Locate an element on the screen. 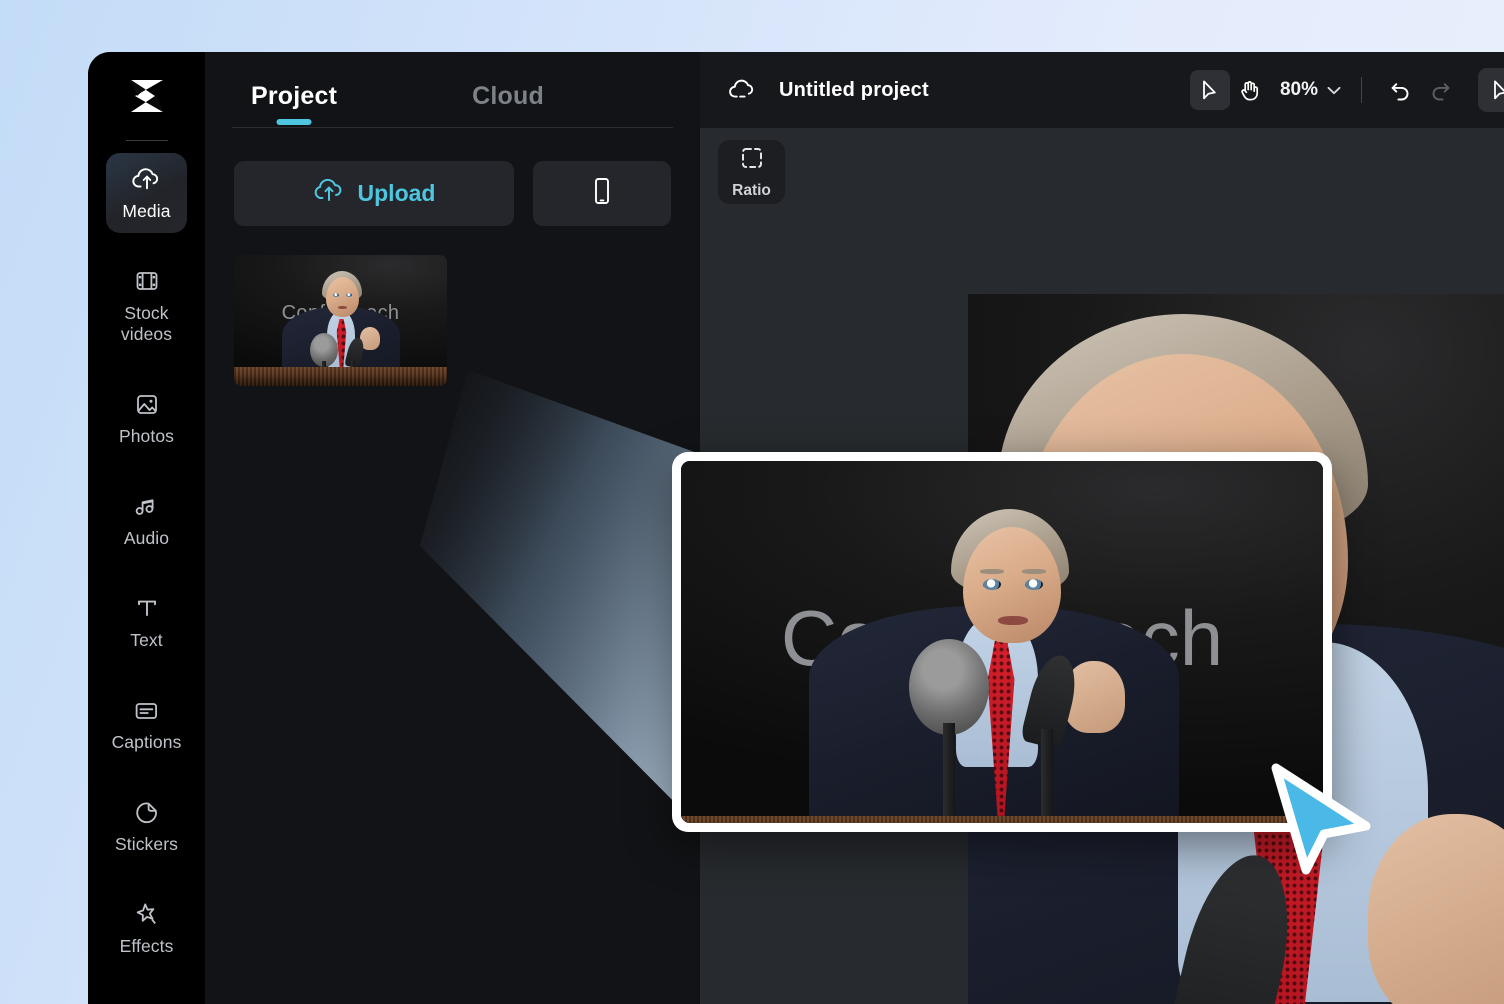  sidebar-item-text: Text is located at coordinates (146, 622).